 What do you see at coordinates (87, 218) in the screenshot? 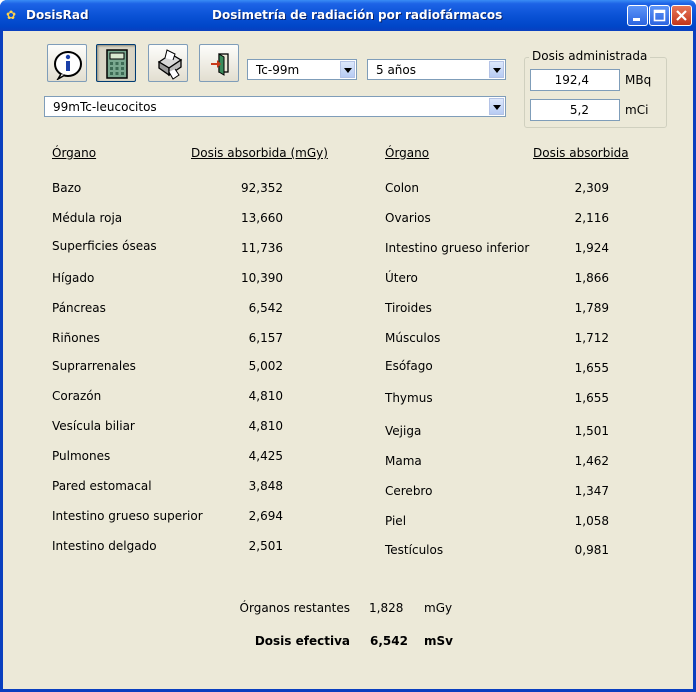
I see `left-organ-name: Médula roja` at bounding box center [87, 218].